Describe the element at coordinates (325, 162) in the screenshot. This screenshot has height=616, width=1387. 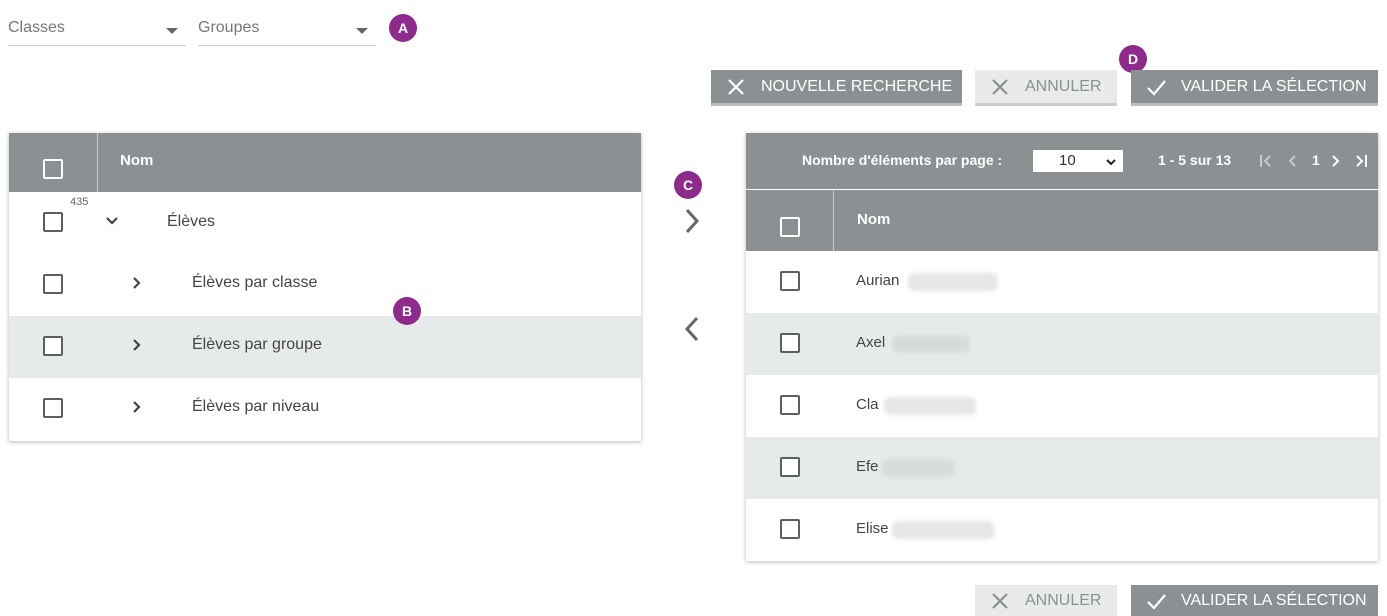
I see `tree-header: Nom` at that location.